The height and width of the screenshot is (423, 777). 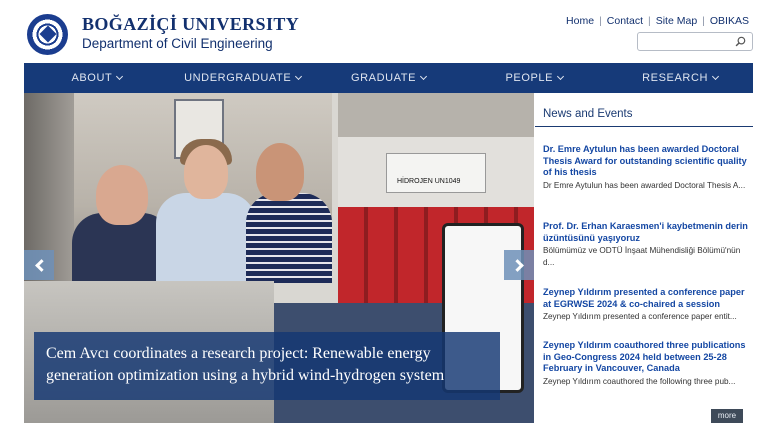 I want to click on arrow-right-icon, so click(x=517, y=265).